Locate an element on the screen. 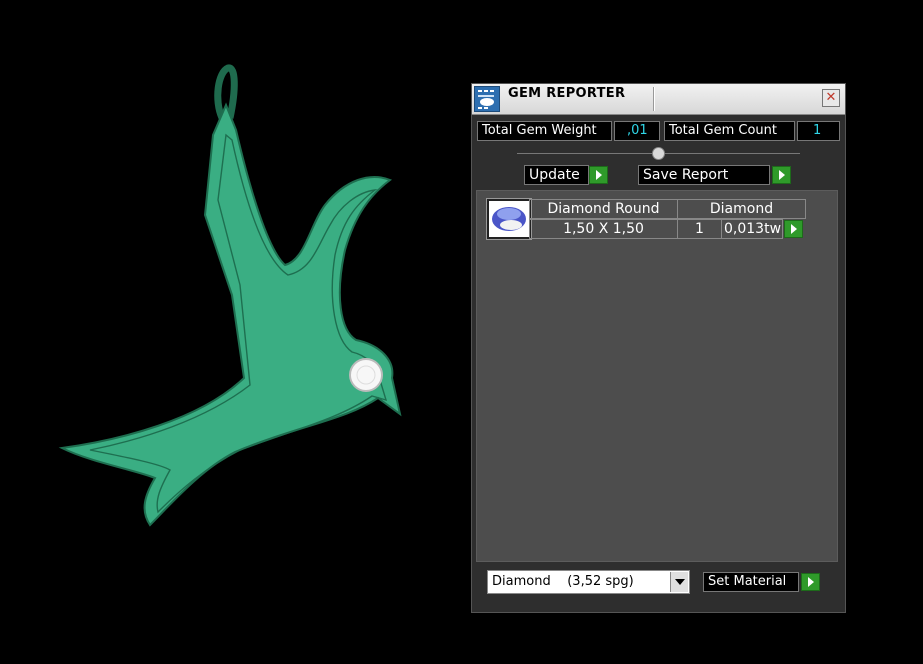  update-button: Update is located at coordinates (556, 175).